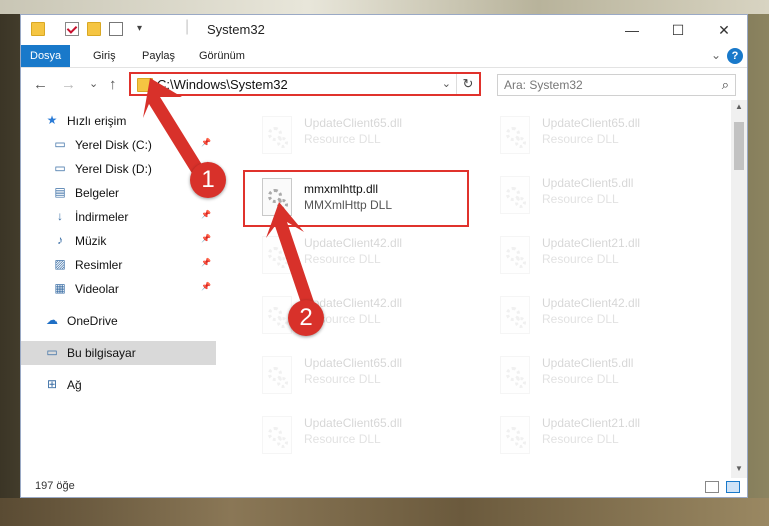 This screenshot has width=769, height=526. I want to click on callout-1: 1, so click(208, 180).